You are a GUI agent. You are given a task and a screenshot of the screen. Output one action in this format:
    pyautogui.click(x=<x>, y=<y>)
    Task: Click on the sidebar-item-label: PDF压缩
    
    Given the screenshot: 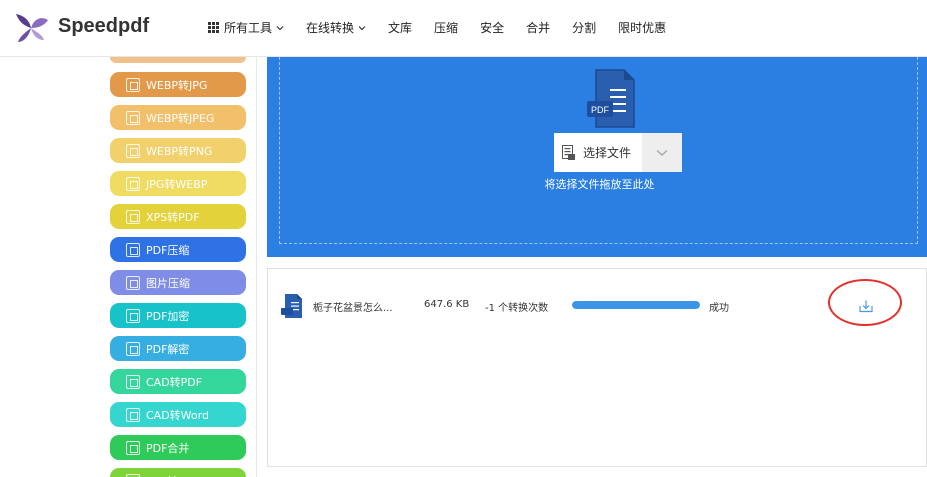 What is the action you would take?
    pyautogui.click(x=168, y=250)
    